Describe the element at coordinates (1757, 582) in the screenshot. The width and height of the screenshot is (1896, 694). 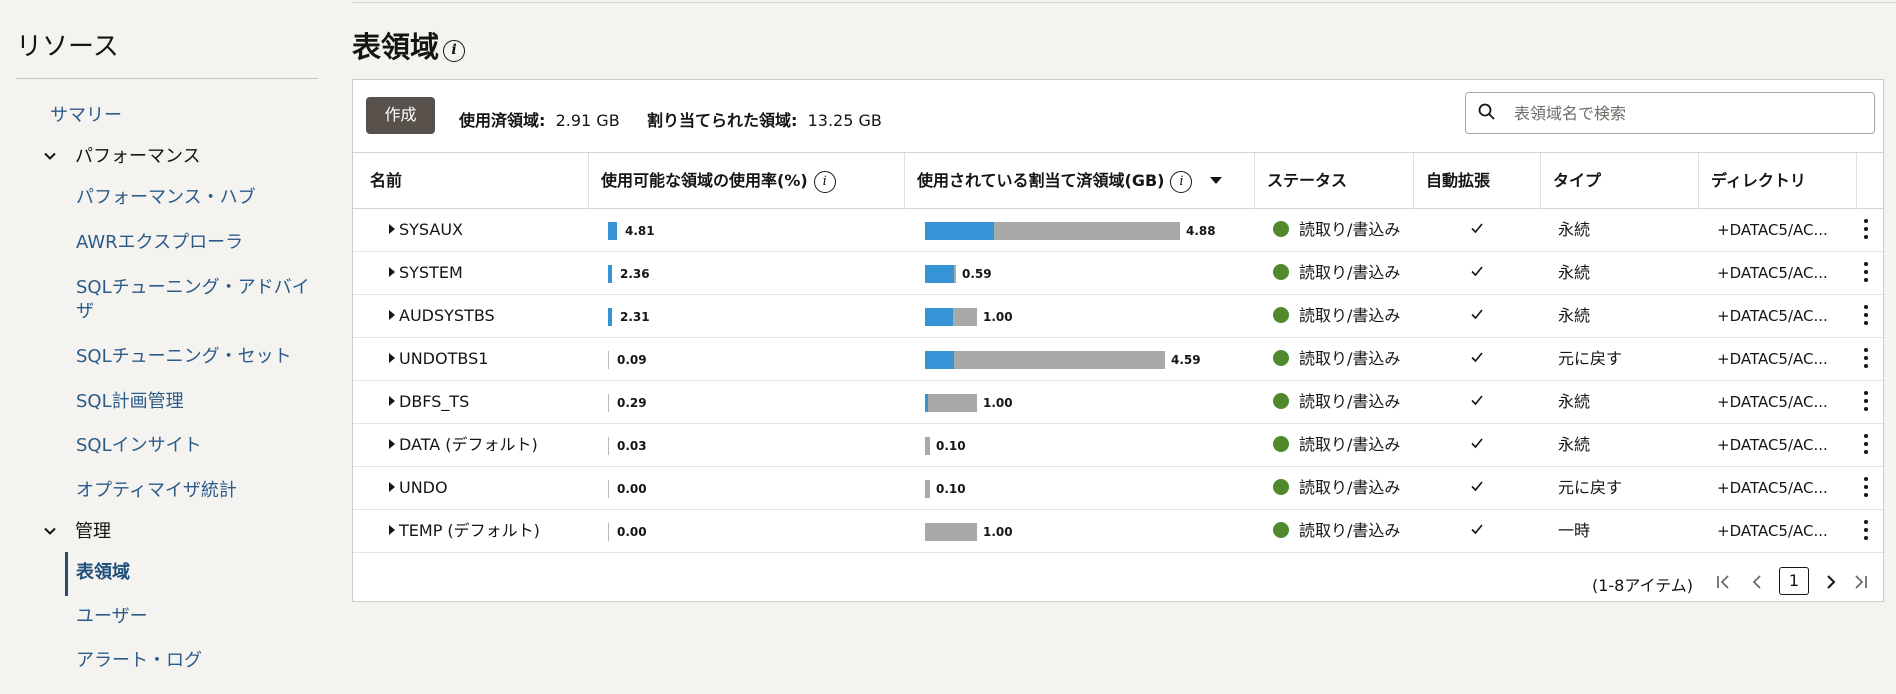
I see `prev-page-icon` at that location.